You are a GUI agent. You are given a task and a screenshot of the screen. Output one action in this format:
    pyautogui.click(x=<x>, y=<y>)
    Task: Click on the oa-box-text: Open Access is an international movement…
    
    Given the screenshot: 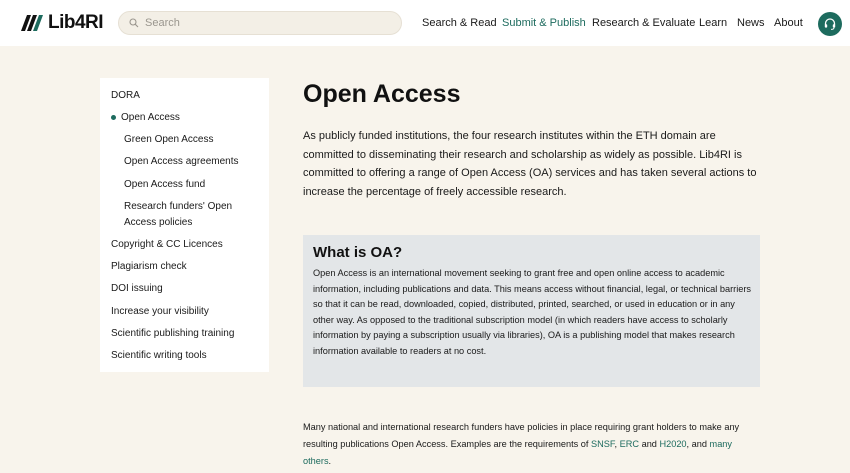 What is the action you would take?
    pyautogui.click(x=532, y=312)
    